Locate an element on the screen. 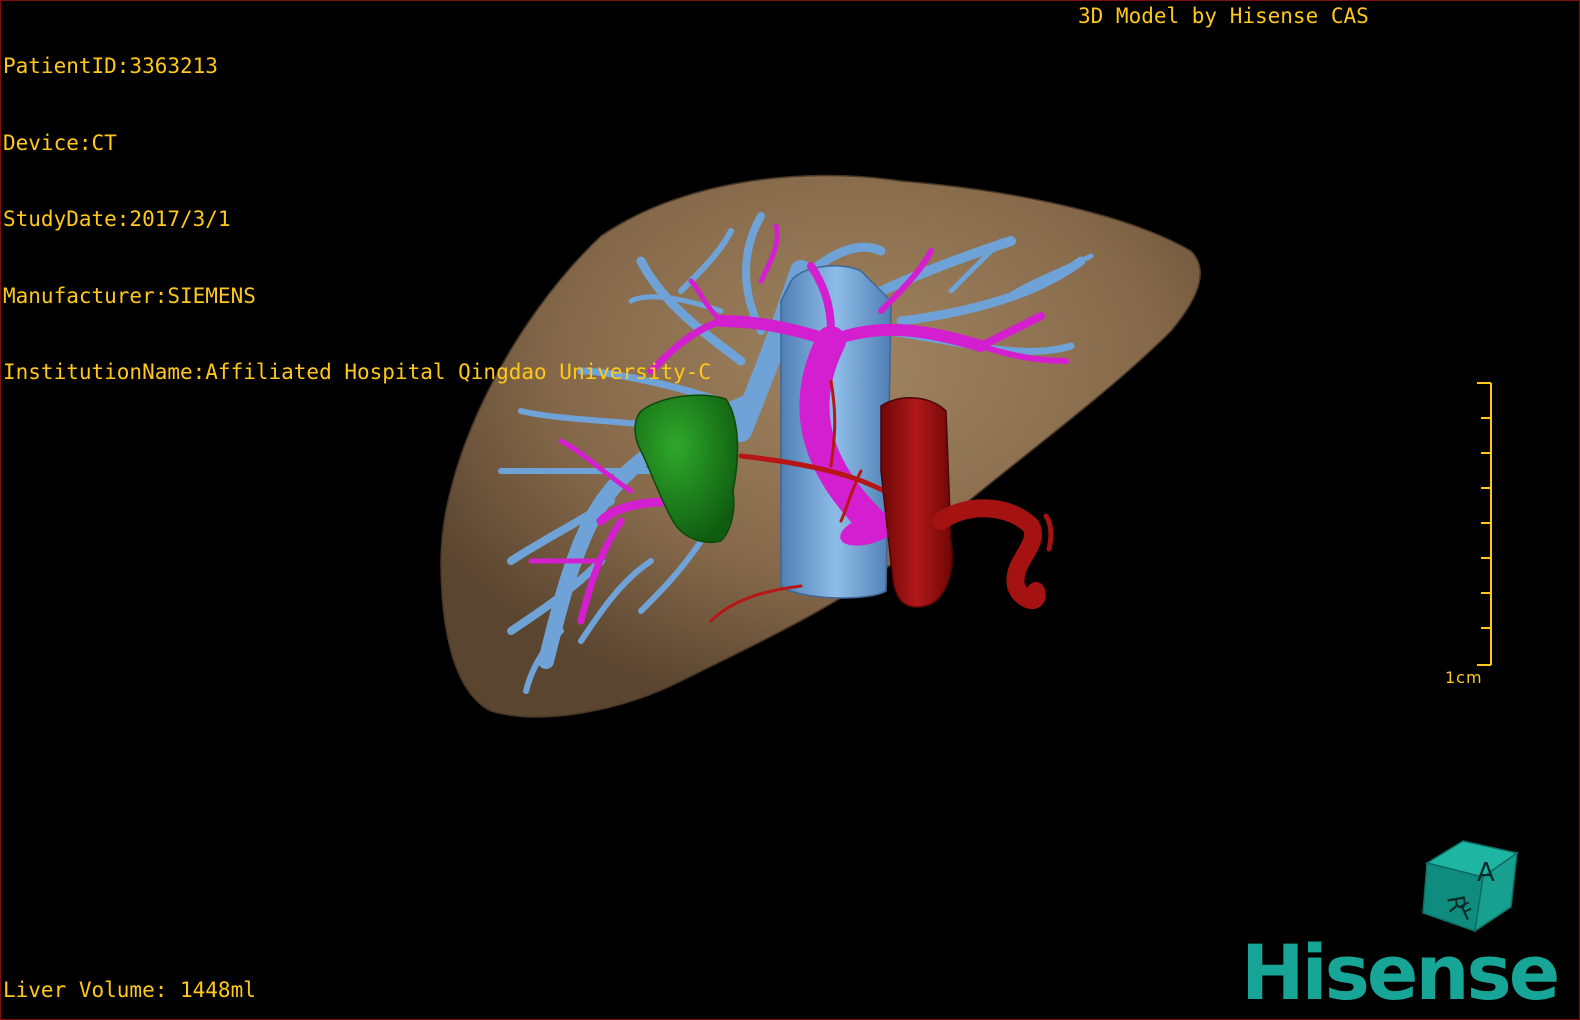  study-date: StudyDate:2017/3/1 is located at coordinates (117, 219).